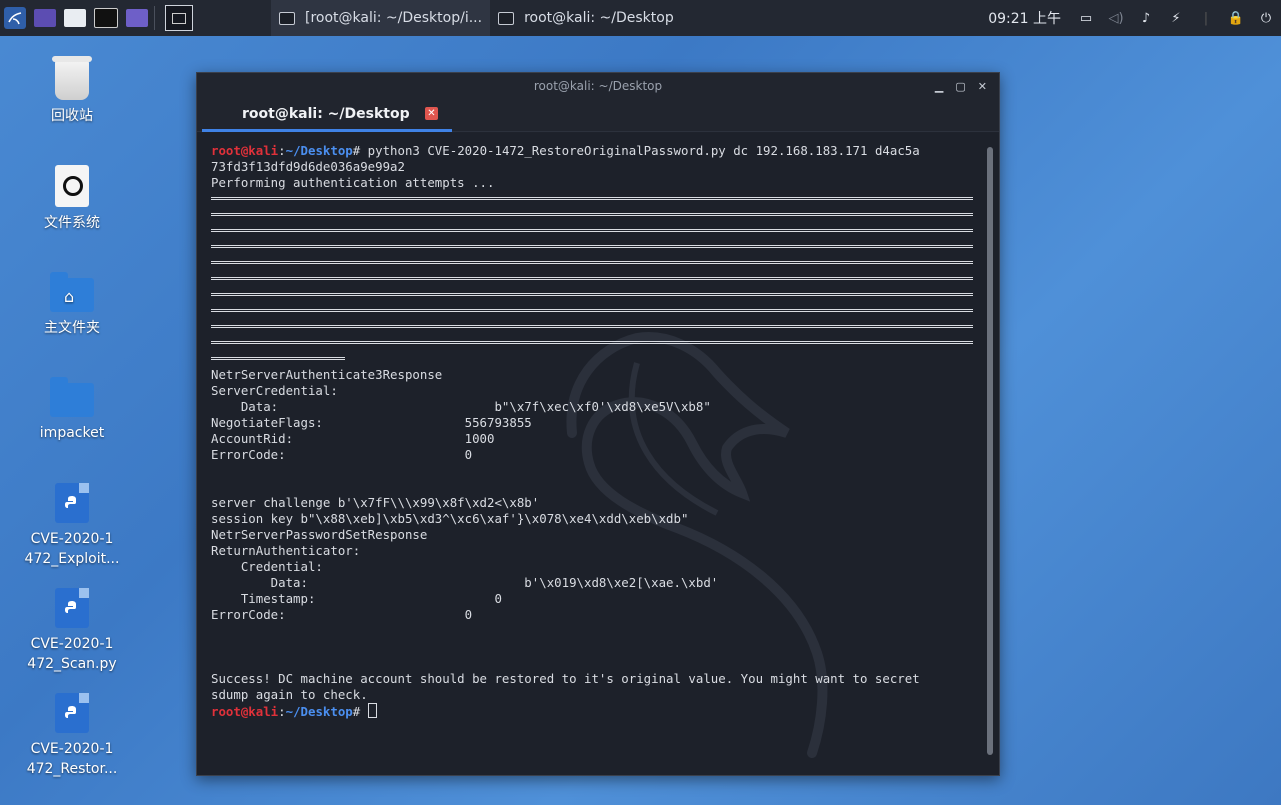 Image resolution: width=1281 pixels, height=805 pixels. What do you see at coordinates (72, 654) in the screenshot?
I see `desktop-icon-label: CVE-2020-1 472_Scan.py` at bounding box center [72, 654].